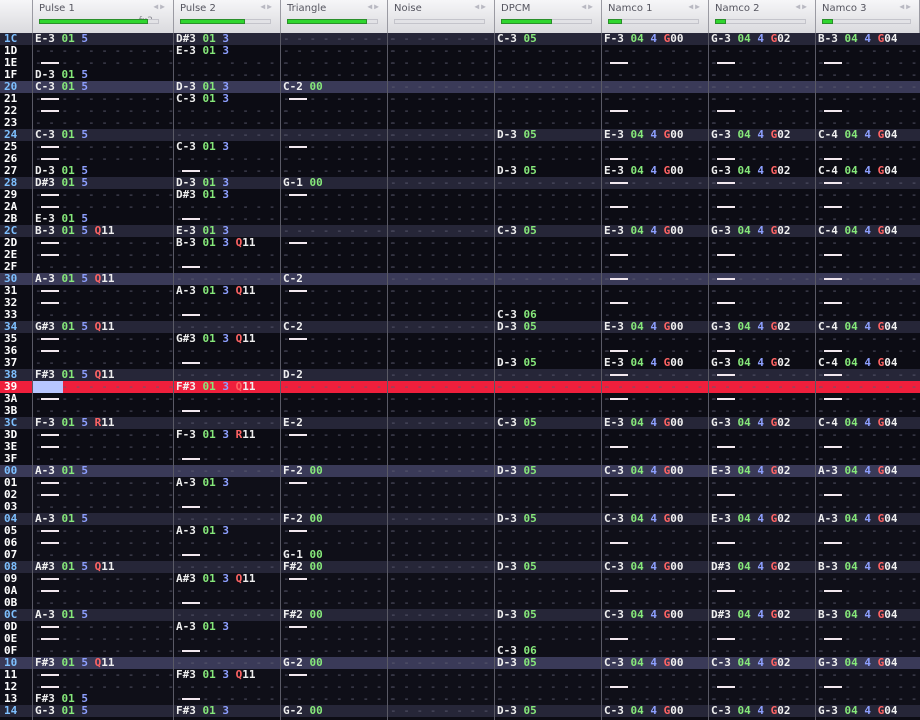 This screenshot has width=920, height=720. I want to click on pattern-cell: D-3 05, so click(549, 711).